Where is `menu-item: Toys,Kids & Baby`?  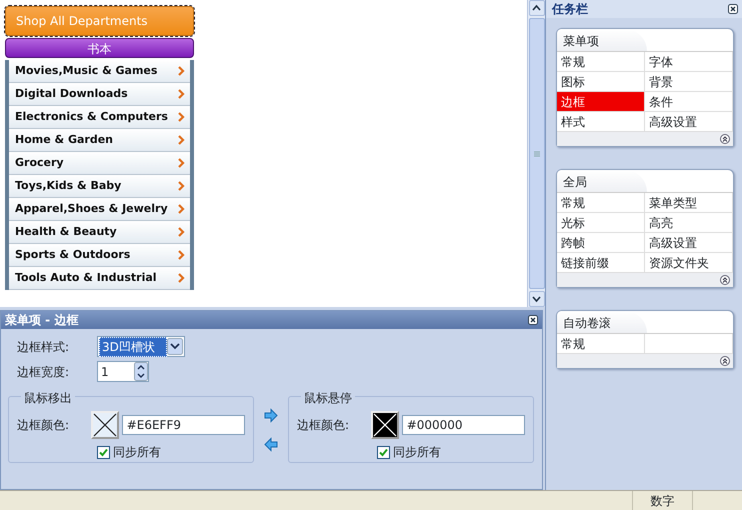
menu-item: Toys,Kids & Baby is located at coordinates (99, 186).